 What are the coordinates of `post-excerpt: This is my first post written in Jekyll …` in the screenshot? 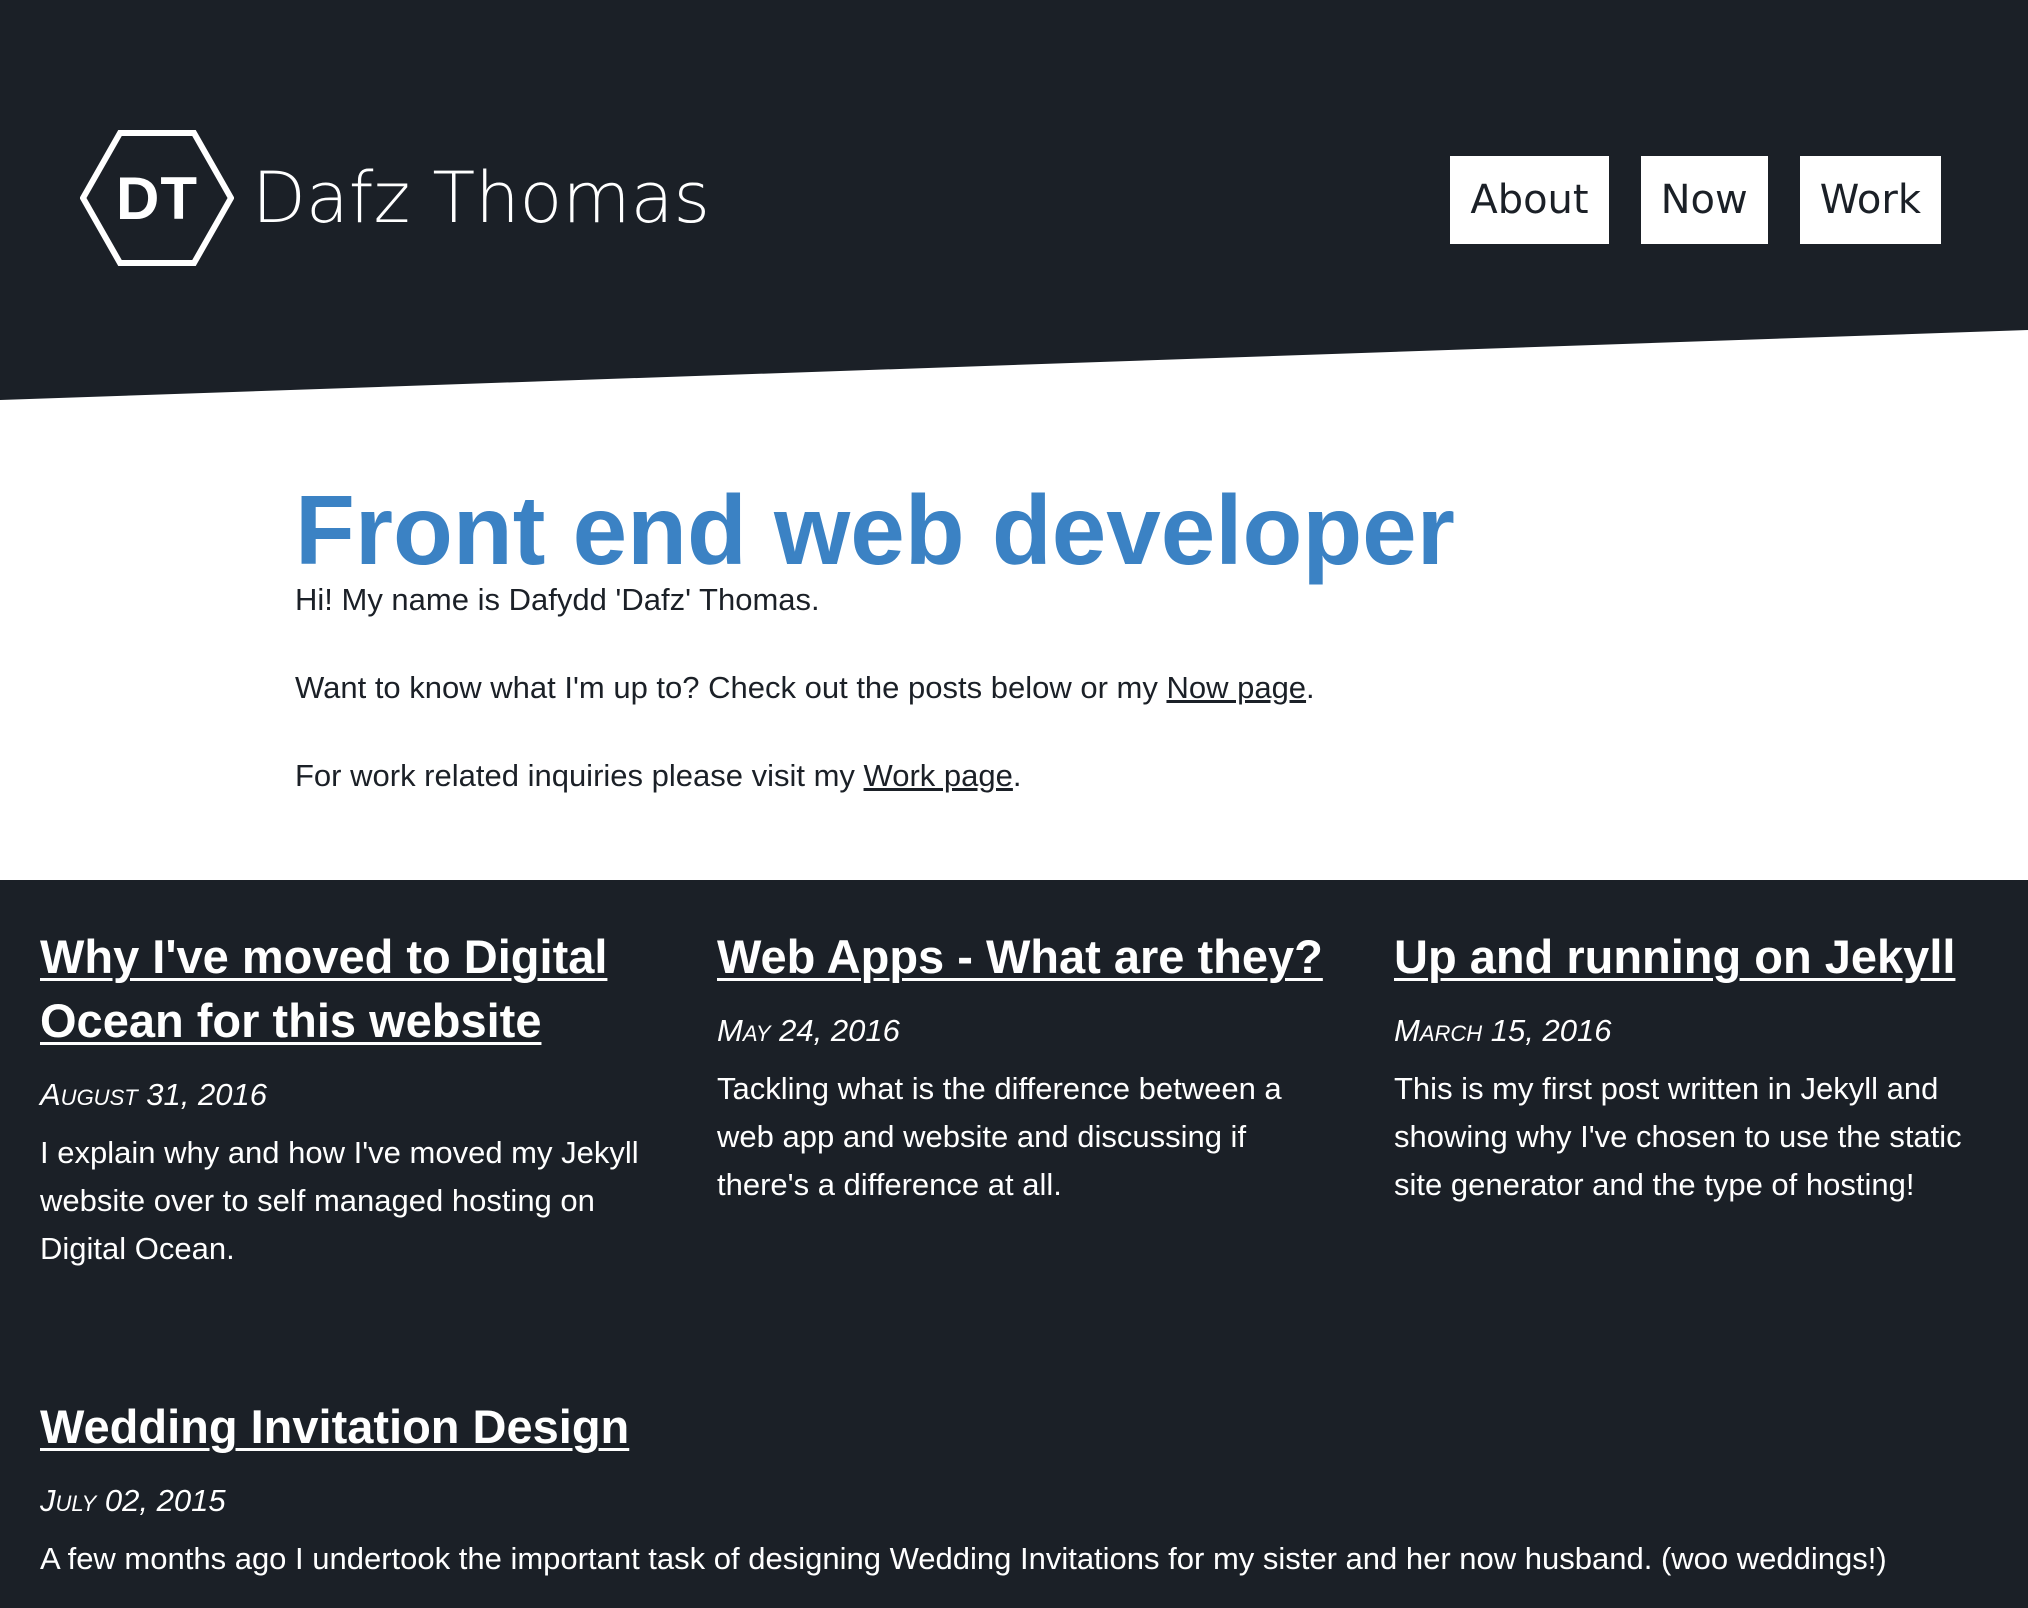 It's located at (1678, 1136).